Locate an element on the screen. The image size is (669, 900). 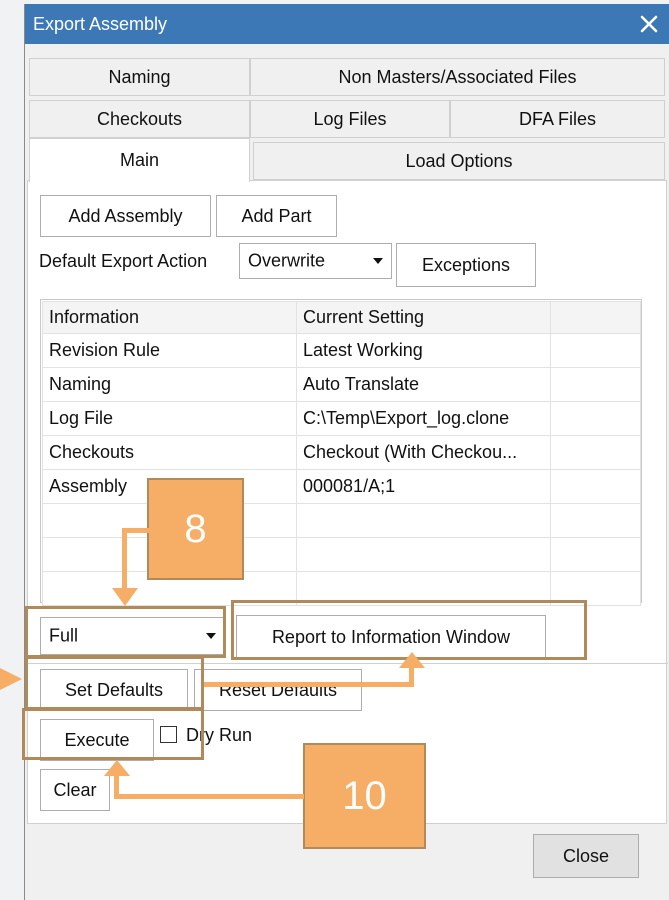
tab-load-options: Load Options is located at coordinates (459, 161).